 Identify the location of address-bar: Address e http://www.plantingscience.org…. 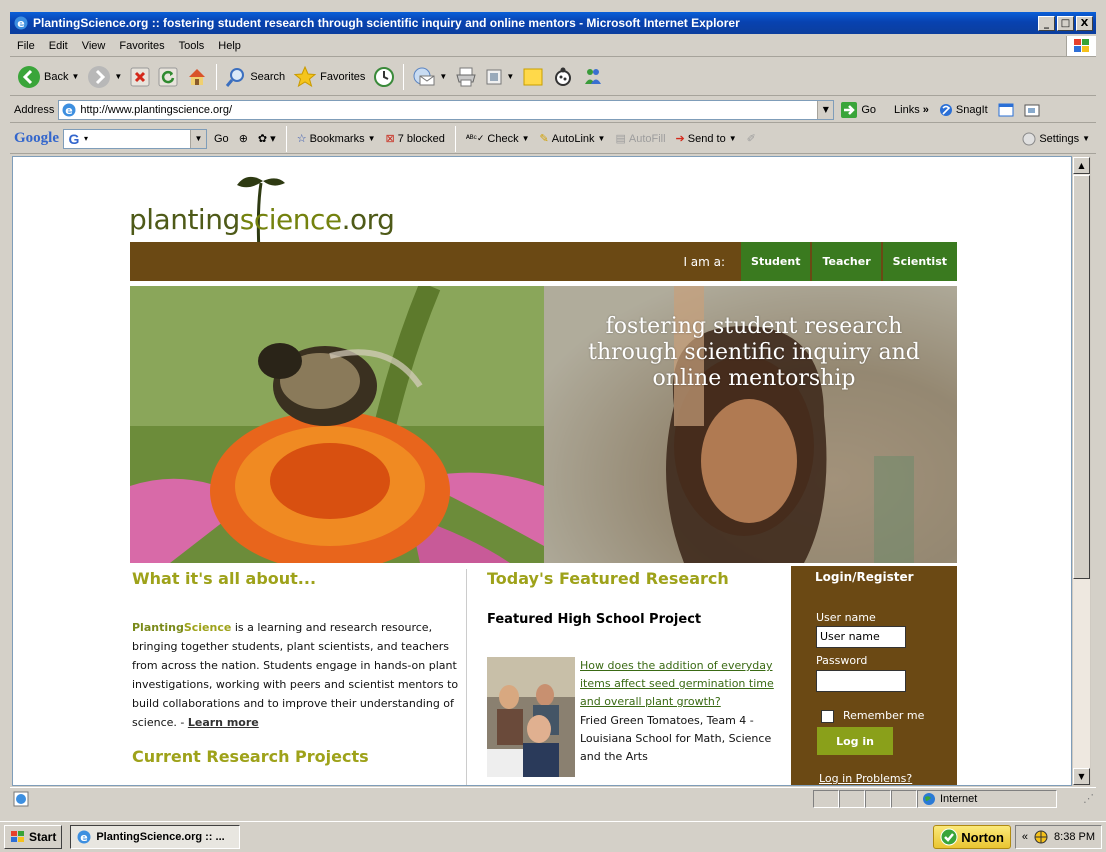
(553, 110).